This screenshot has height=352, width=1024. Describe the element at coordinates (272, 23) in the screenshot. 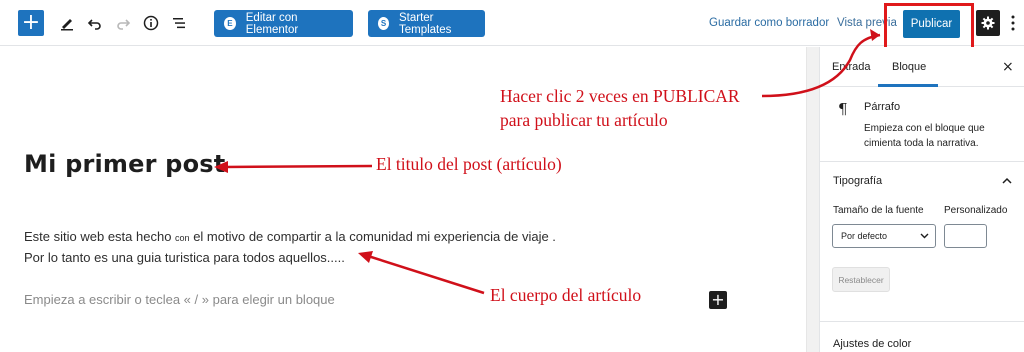

I see `edit-with-elementor-label: Editar con Elementor` at that location.